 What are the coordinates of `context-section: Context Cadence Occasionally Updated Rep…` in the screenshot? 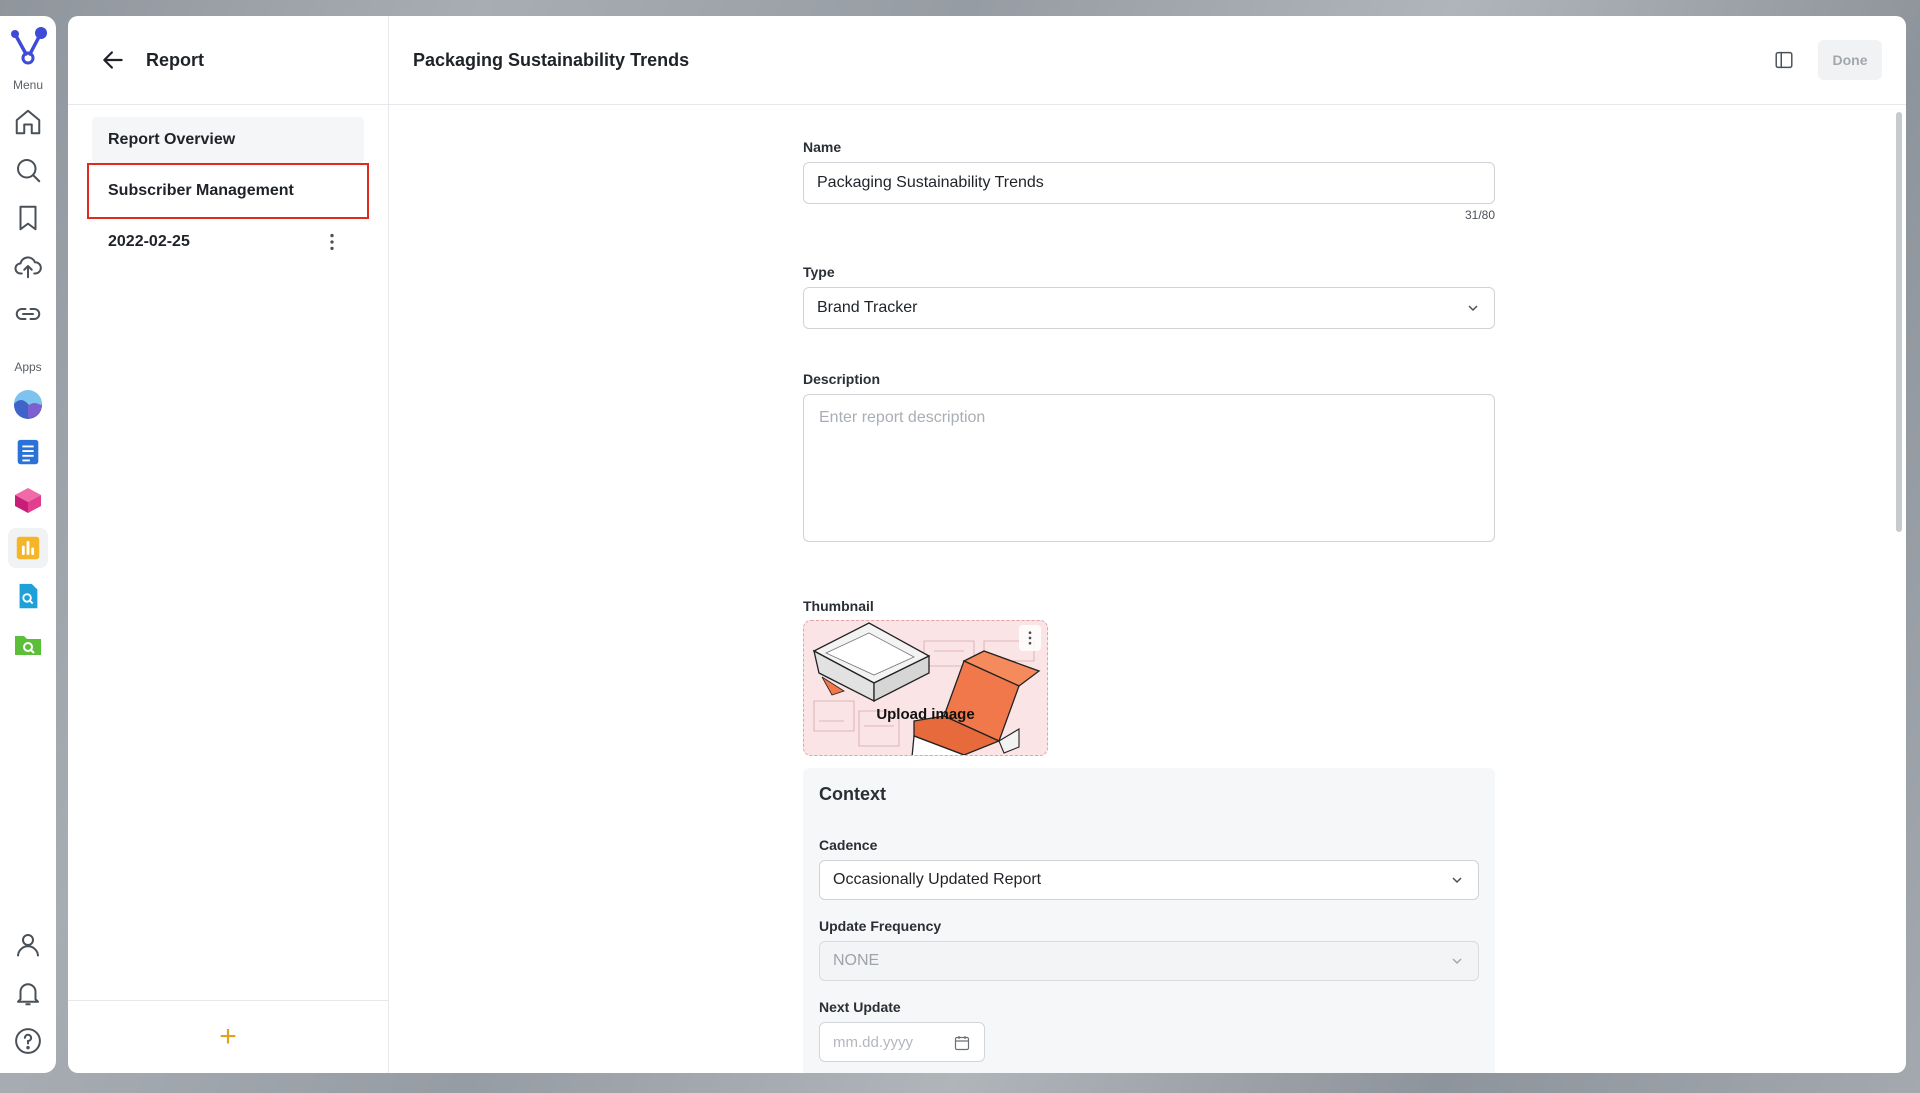 It's located at (1149, 920).